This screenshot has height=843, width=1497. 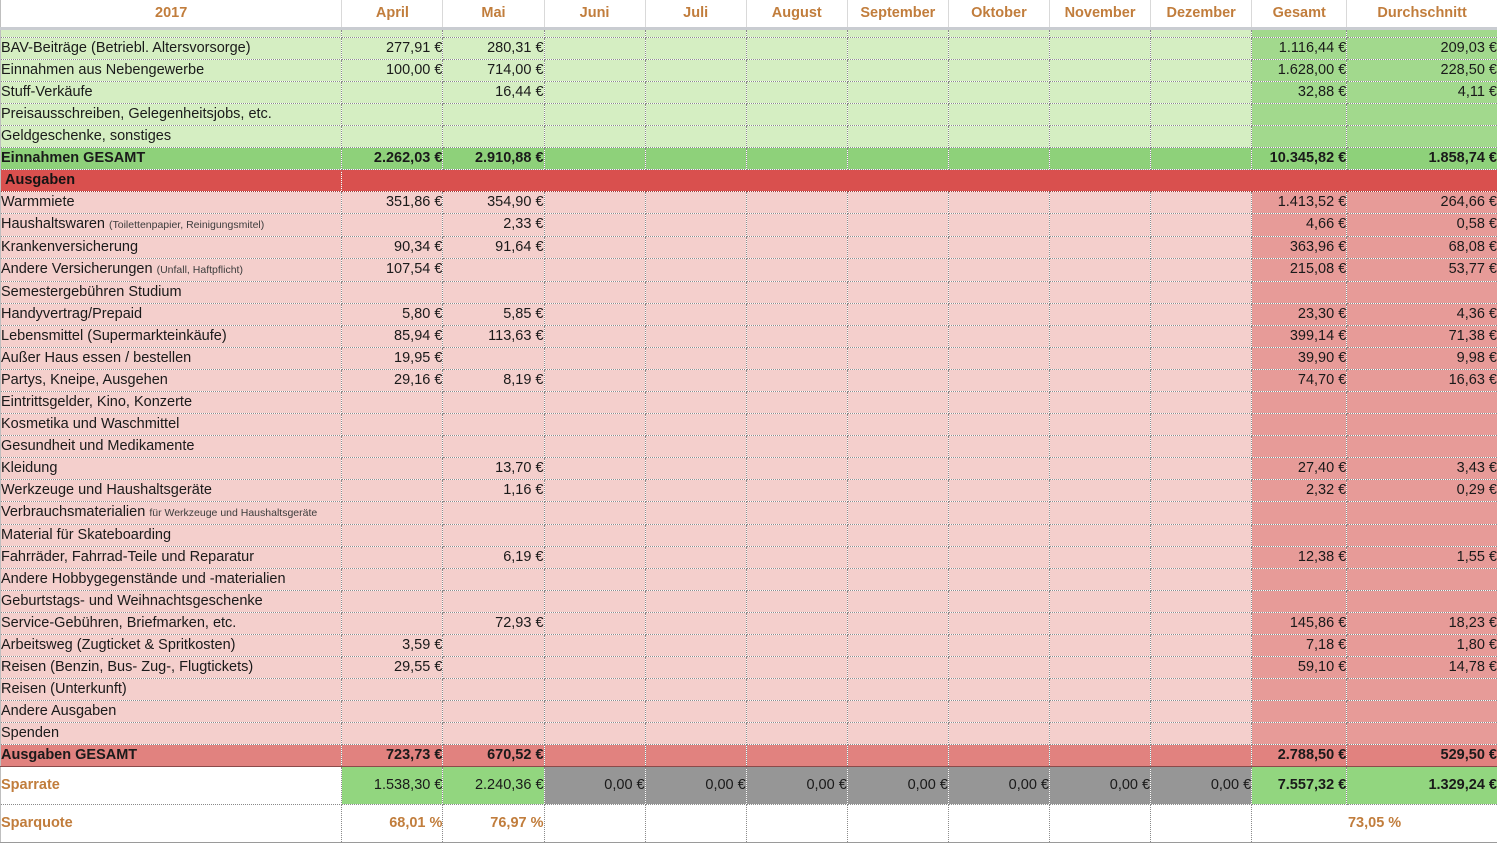 What do you see at coordinates (171, 314) in the screenshot?
I see `expense-row-label: Handyvertrag/Prepaid` at bounding box center [171, 314].